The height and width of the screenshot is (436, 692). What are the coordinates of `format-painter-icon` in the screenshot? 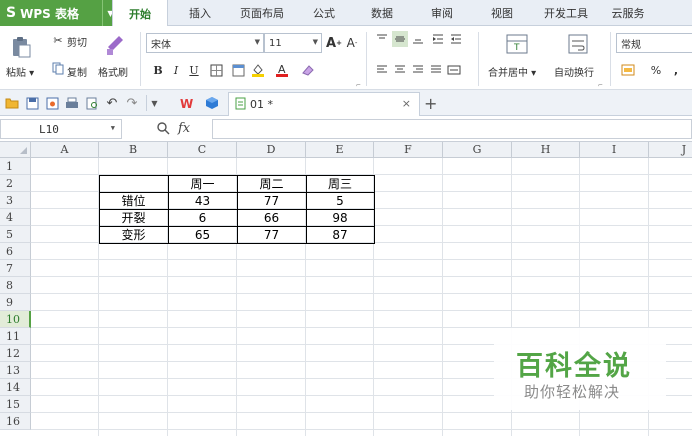 It's located at (115, 45).